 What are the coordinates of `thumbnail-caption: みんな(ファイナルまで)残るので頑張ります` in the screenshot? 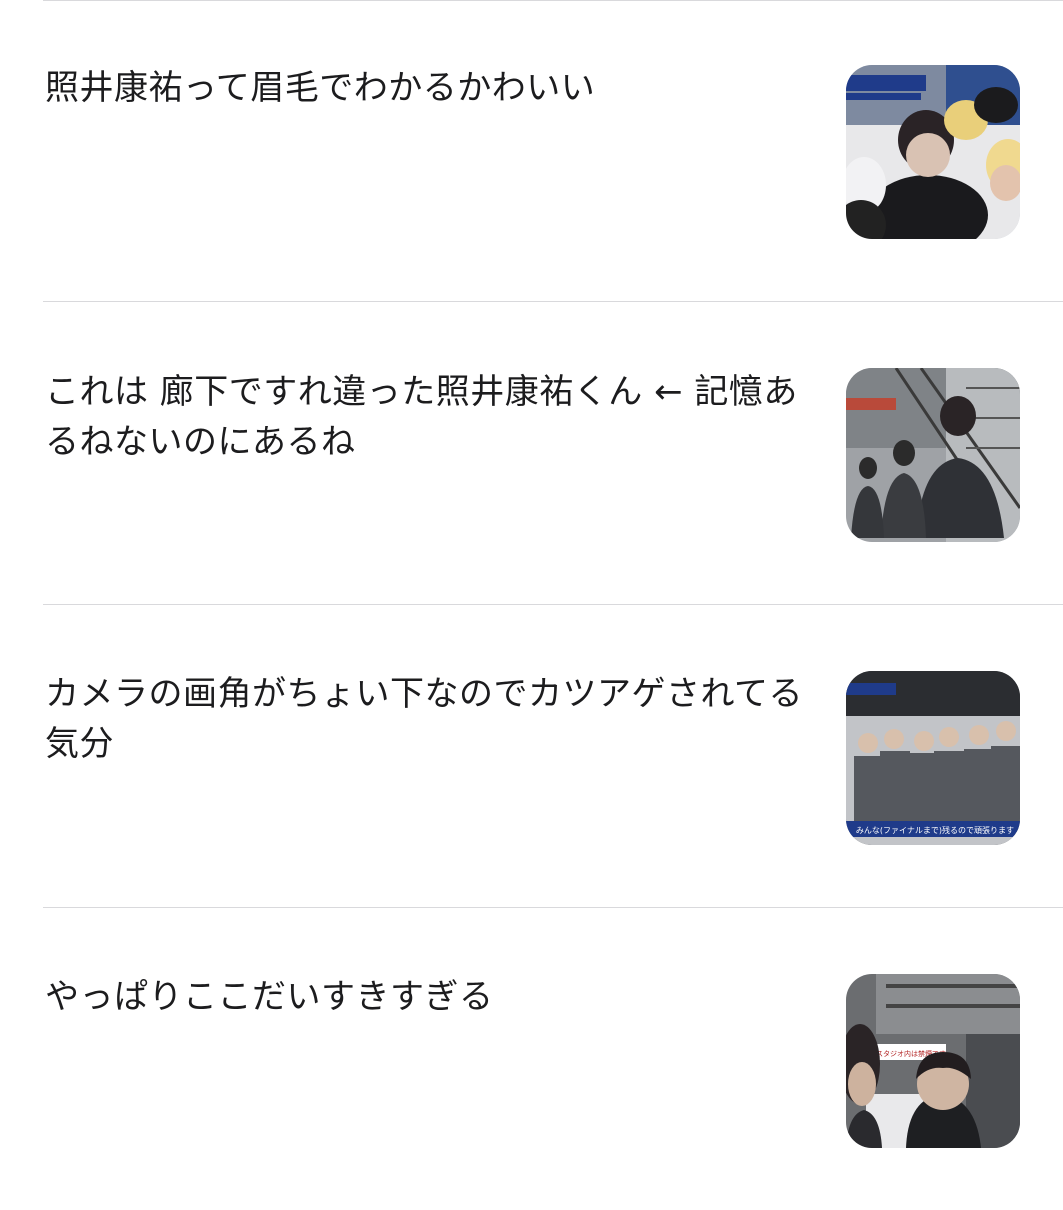 It's located at (935, 830).